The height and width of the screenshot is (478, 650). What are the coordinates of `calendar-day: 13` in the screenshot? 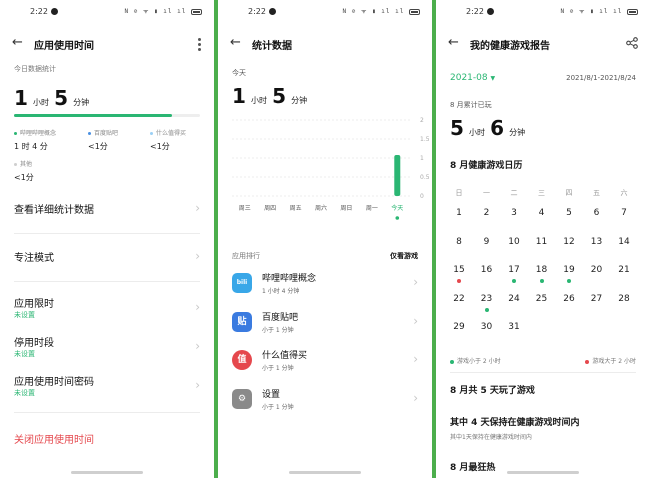 It's located at (597, 242).